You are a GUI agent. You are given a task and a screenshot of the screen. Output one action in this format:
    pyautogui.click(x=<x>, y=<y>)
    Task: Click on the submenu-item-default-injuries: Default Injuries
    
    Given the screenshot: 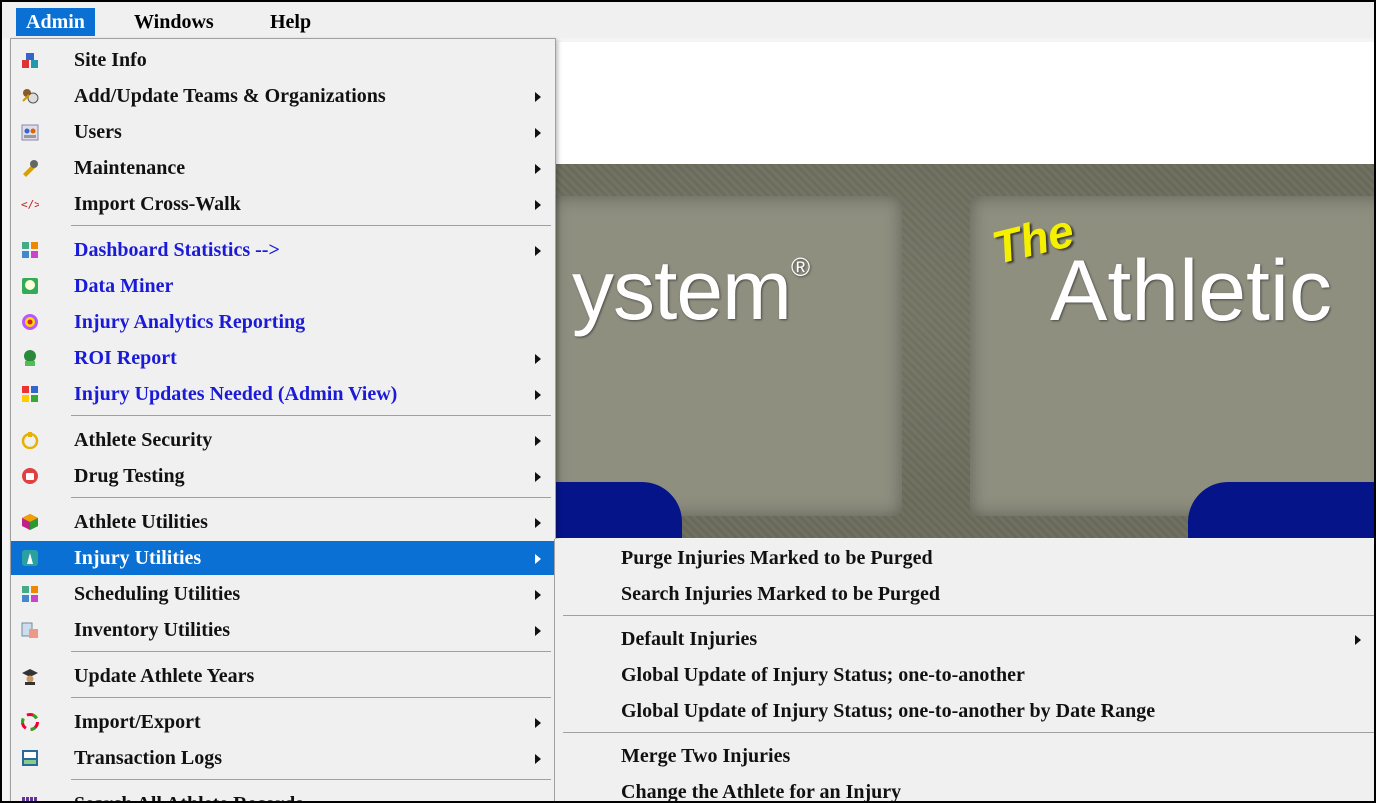 What is the action you would take?
    pyautogui.click(x=964, y=639)
    